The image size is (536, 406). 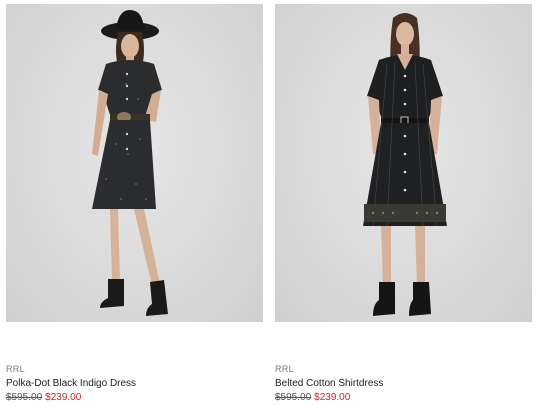 I want to click on product-title-link: Polka-Dot Black Indigo Dress, so click(x=71, y=383).